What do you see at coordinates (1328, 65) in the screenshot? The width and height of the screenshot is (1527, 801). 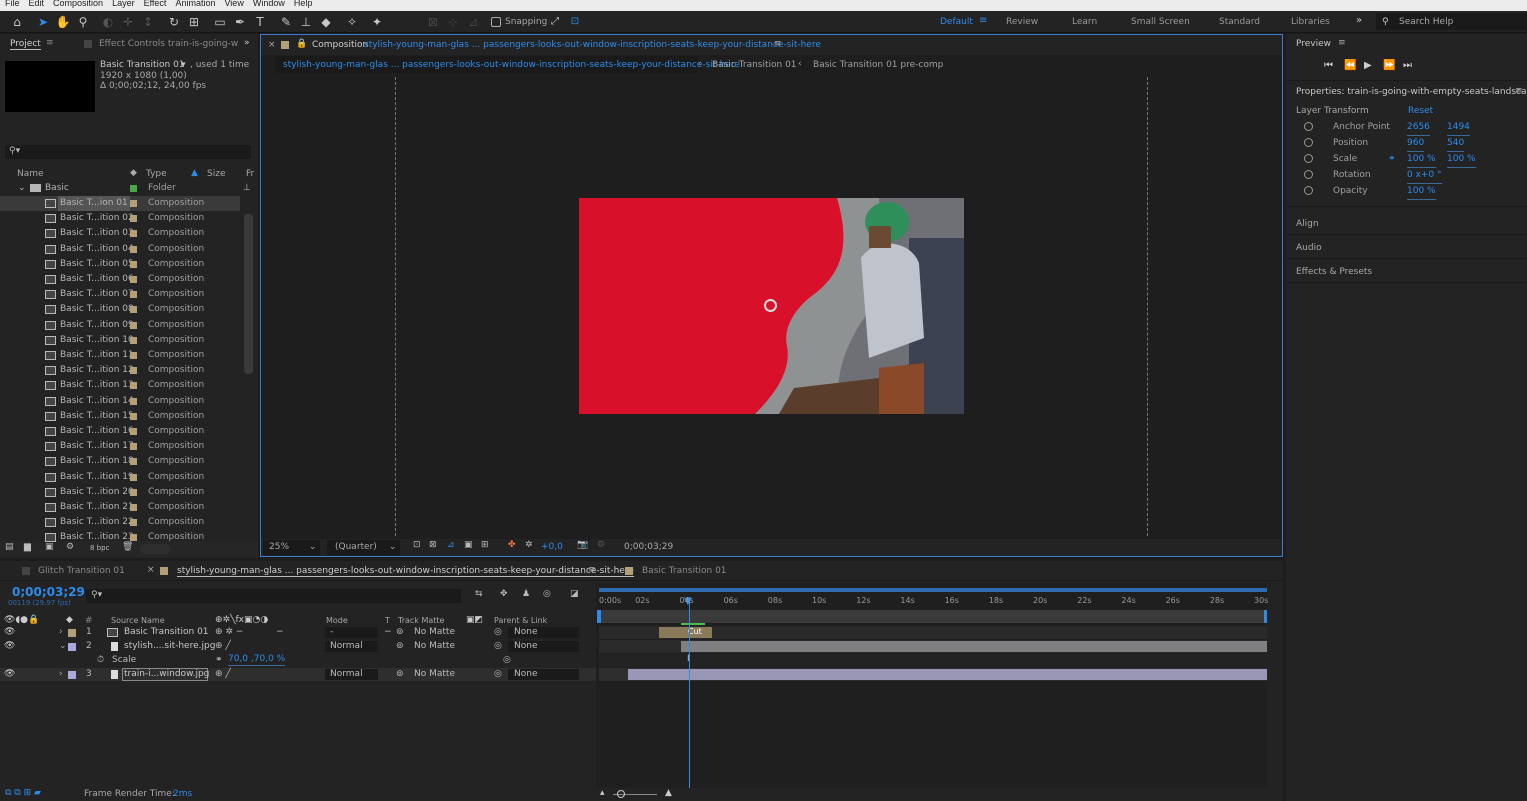 I see `first-frame-icon: ⏮` at bounding box center [1328, 65].